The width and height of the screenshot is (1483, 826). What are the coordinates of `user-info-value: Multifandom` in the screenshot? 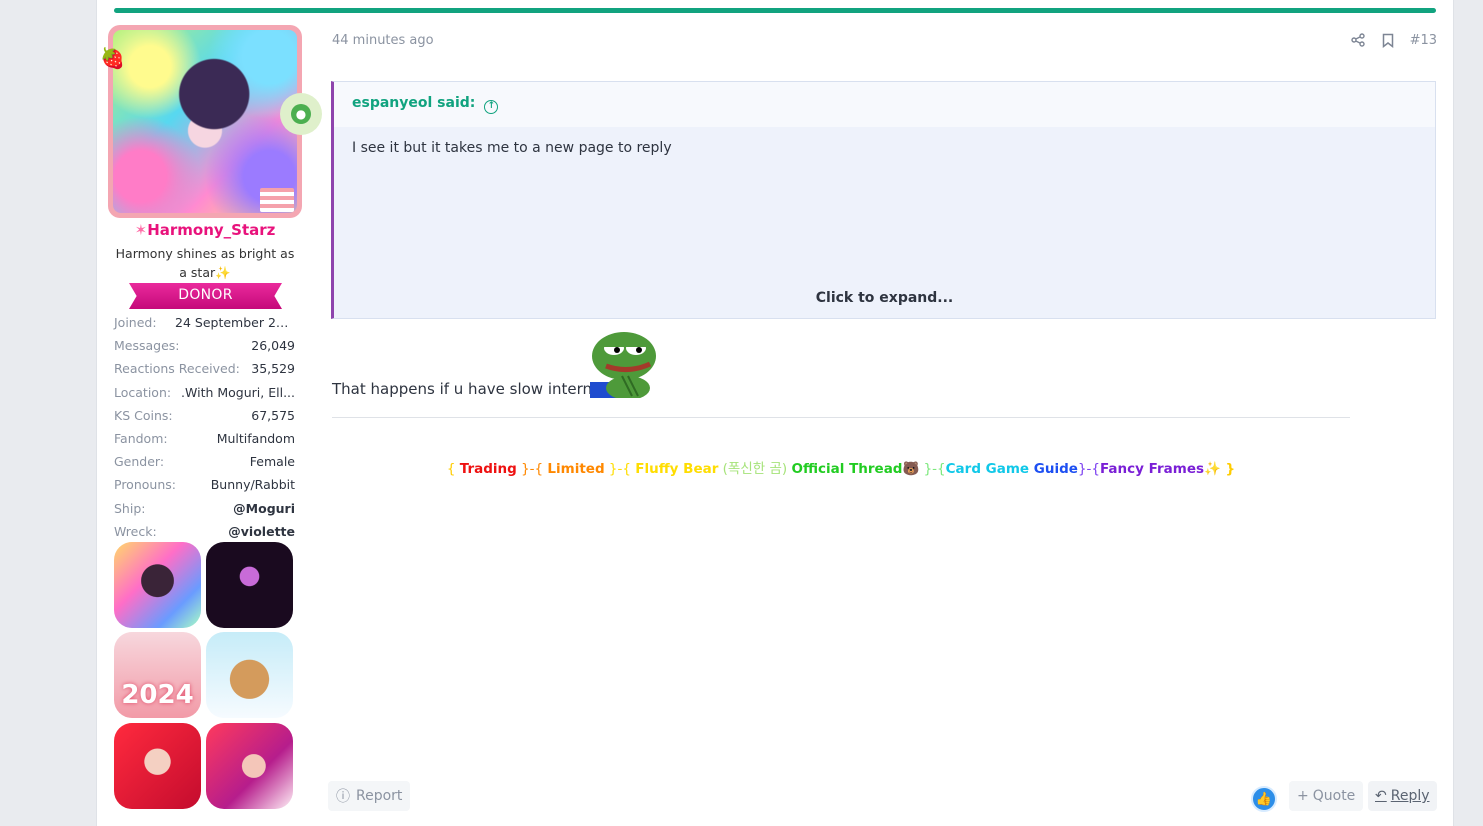 It's located at (255, 438).